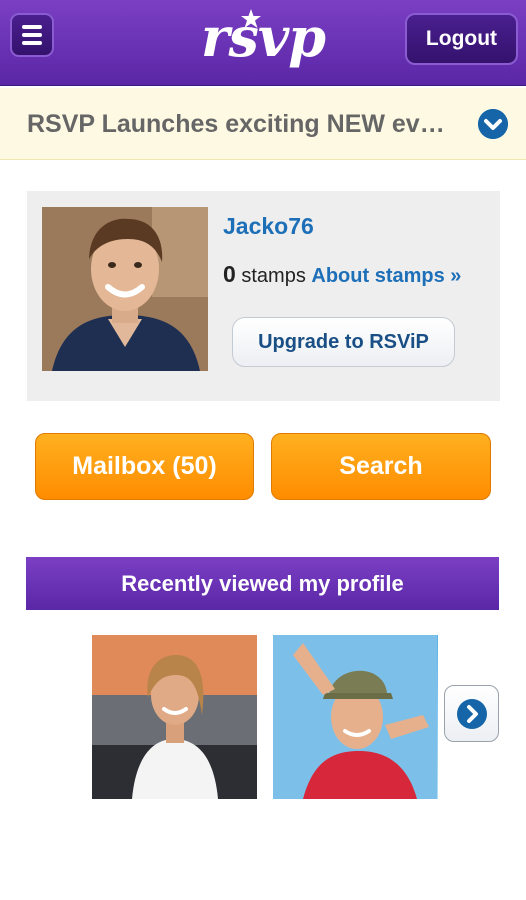 The height and width of the screenshot is (900, 526). I want to click on next-viewer-button, so click(471, 713).